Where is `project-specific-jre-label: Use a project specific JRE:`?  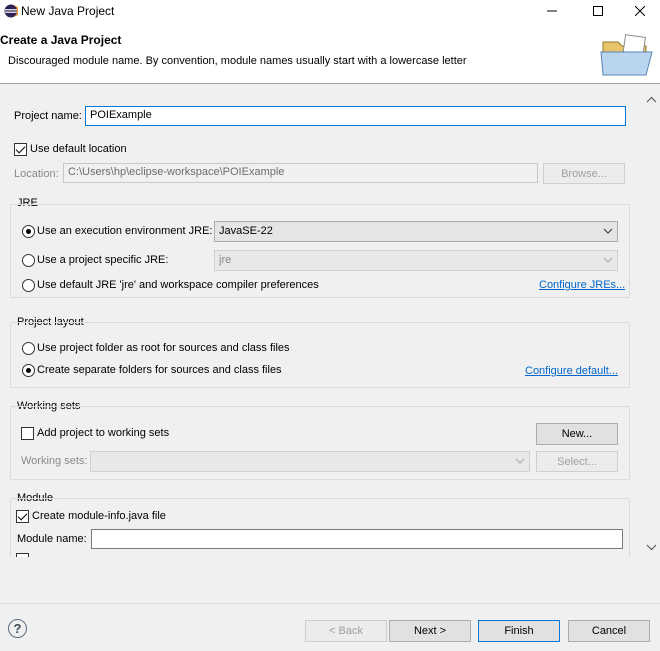
project-specific-jre-label: Use a project specific JRE: is located at coordinates (103, 260).